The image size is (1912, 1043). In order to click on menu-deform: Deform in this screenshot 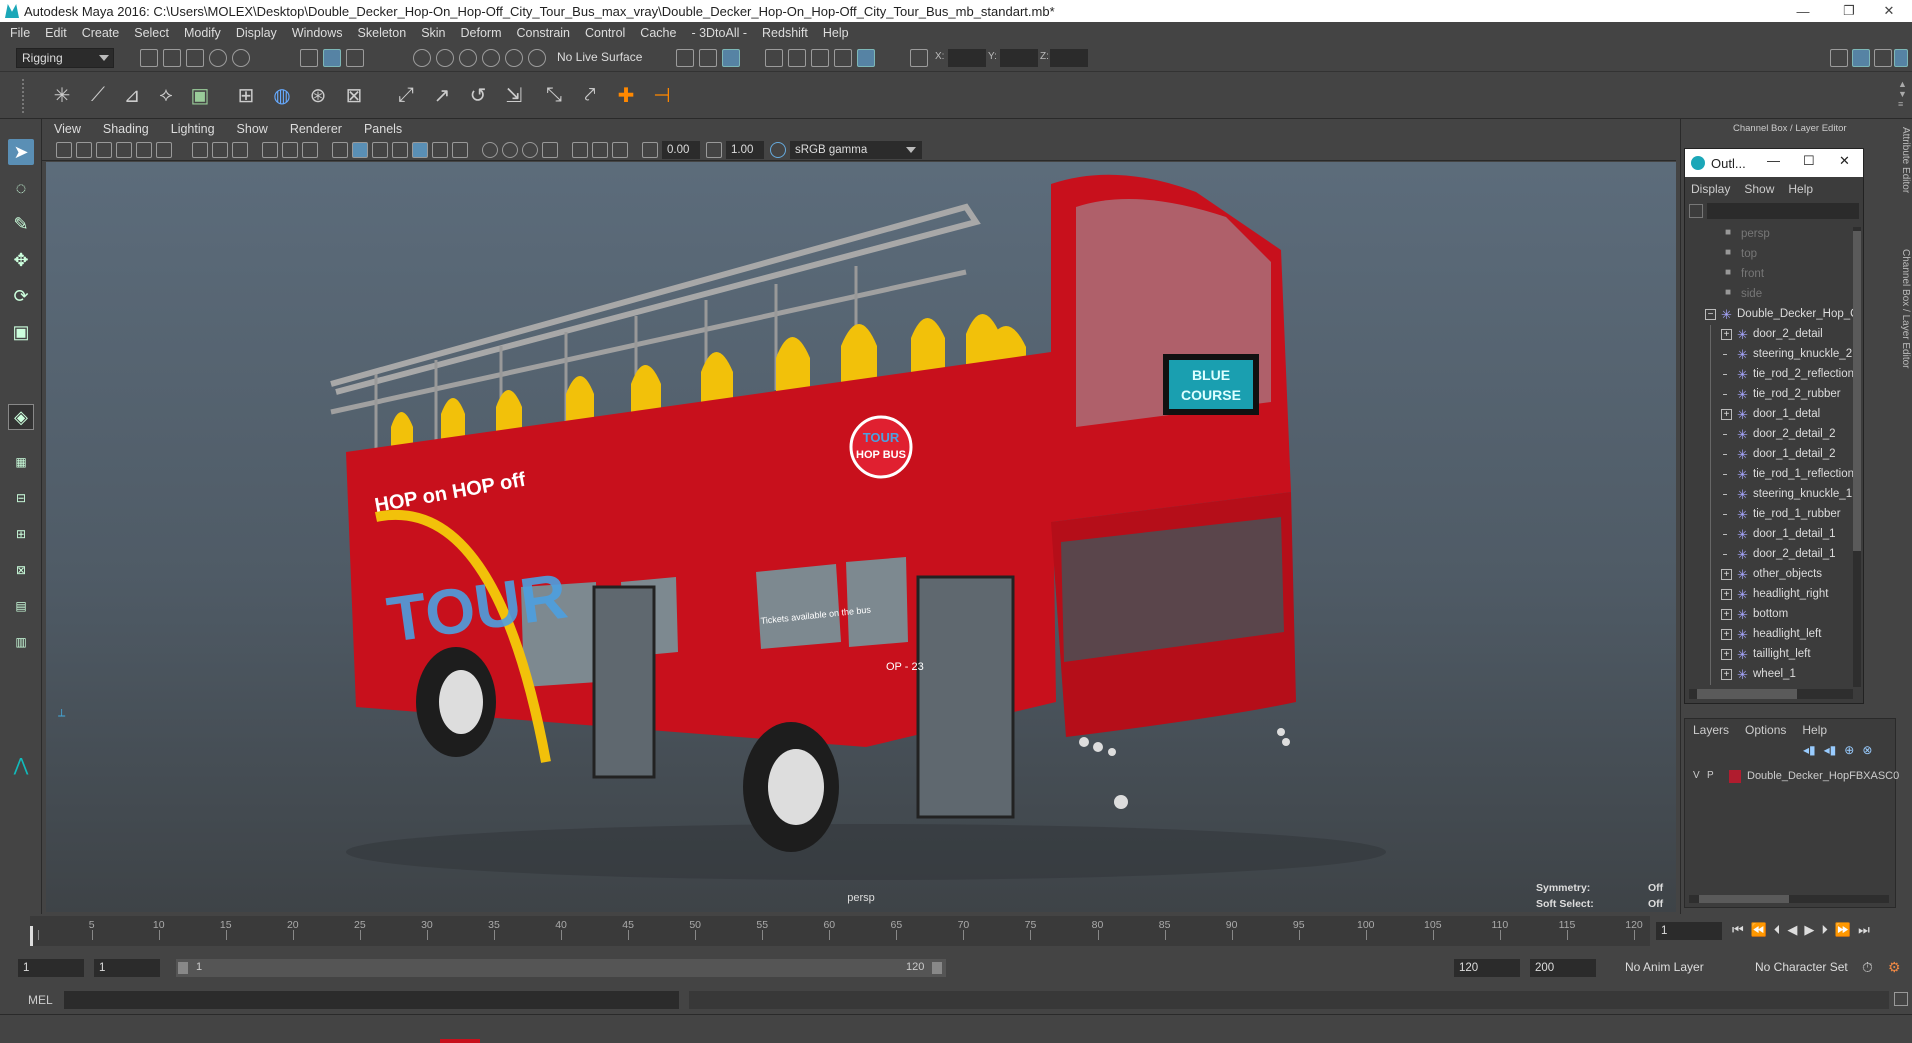, I will do `click(481, 33)`.